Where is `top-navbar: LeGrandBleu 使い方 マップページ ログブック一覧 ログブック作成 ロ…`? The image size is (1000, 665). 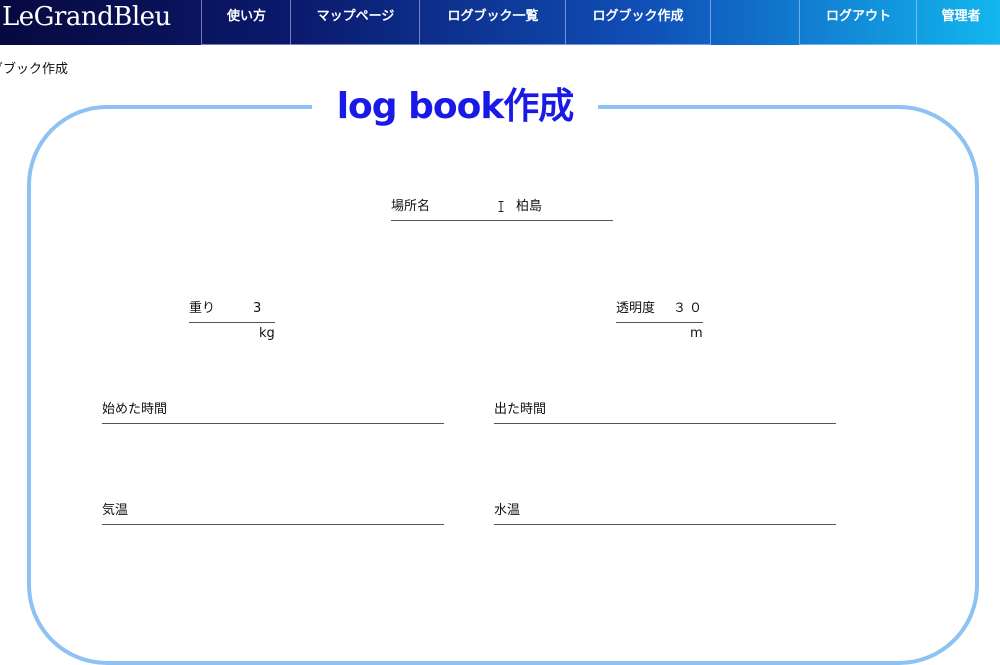
top-navbar: LeGrandBleu 使い方 マップページ ログブック一覧 ログブック作成 ロ… is located at coordinates (500, 22).